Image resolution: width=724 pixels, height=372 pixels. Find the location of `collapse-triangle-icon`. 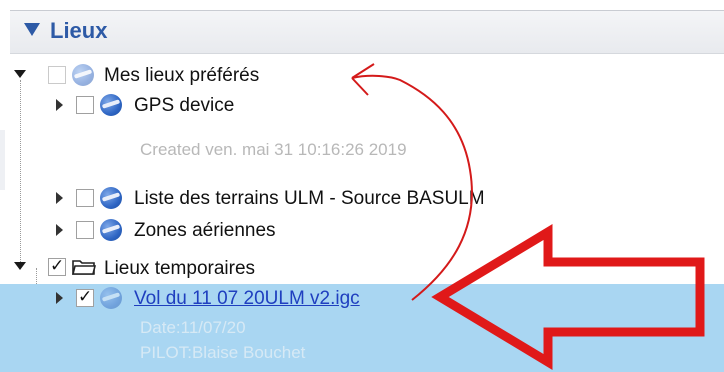

collapse-triangle-icon is located at coordinates (32, 29).